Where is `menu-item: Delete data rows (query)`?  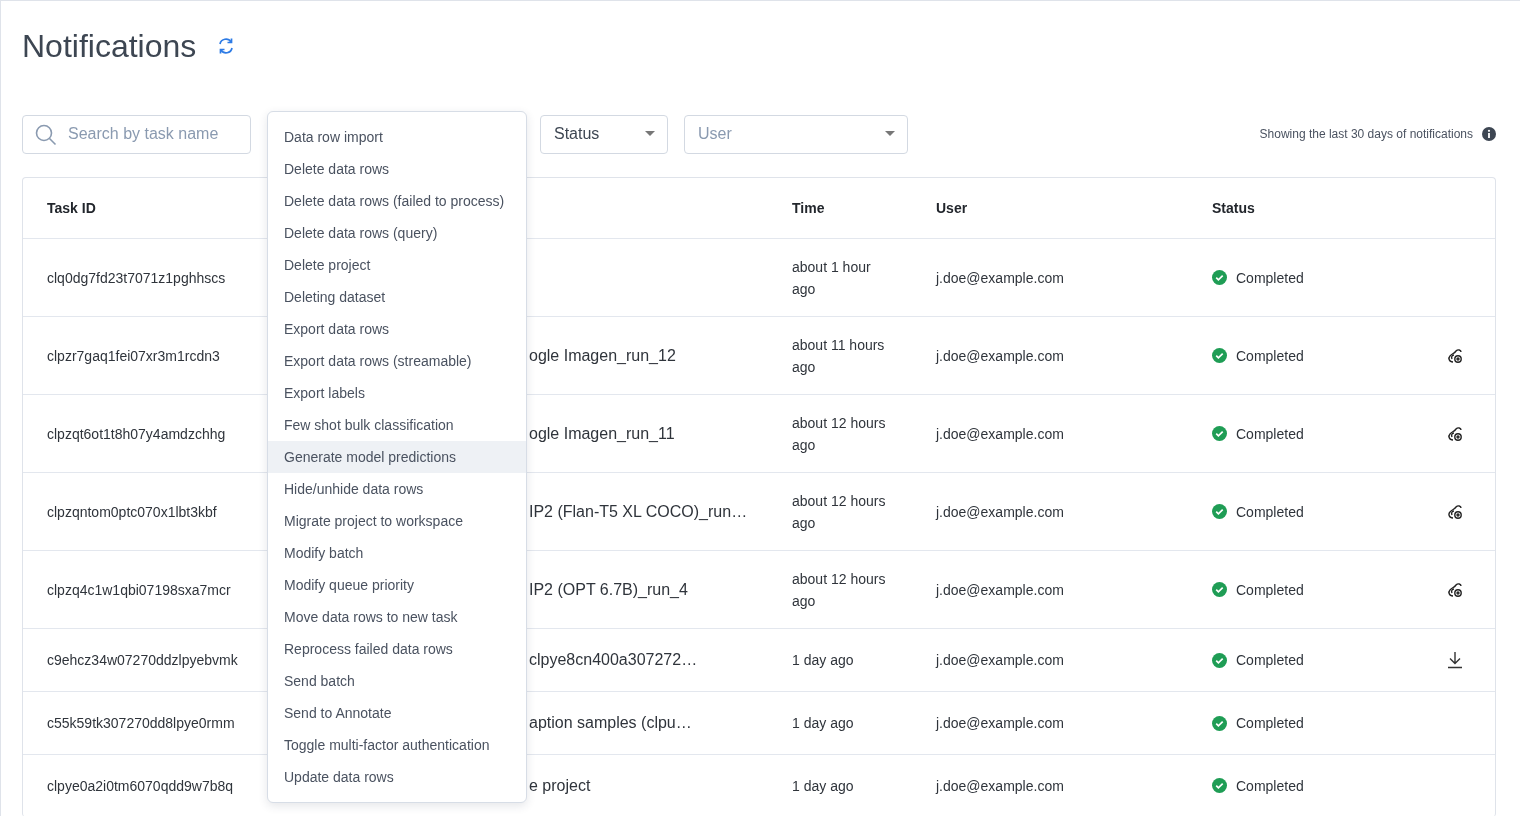 menu-item: Delete data rows (query) is located at coordinates (397, 233).